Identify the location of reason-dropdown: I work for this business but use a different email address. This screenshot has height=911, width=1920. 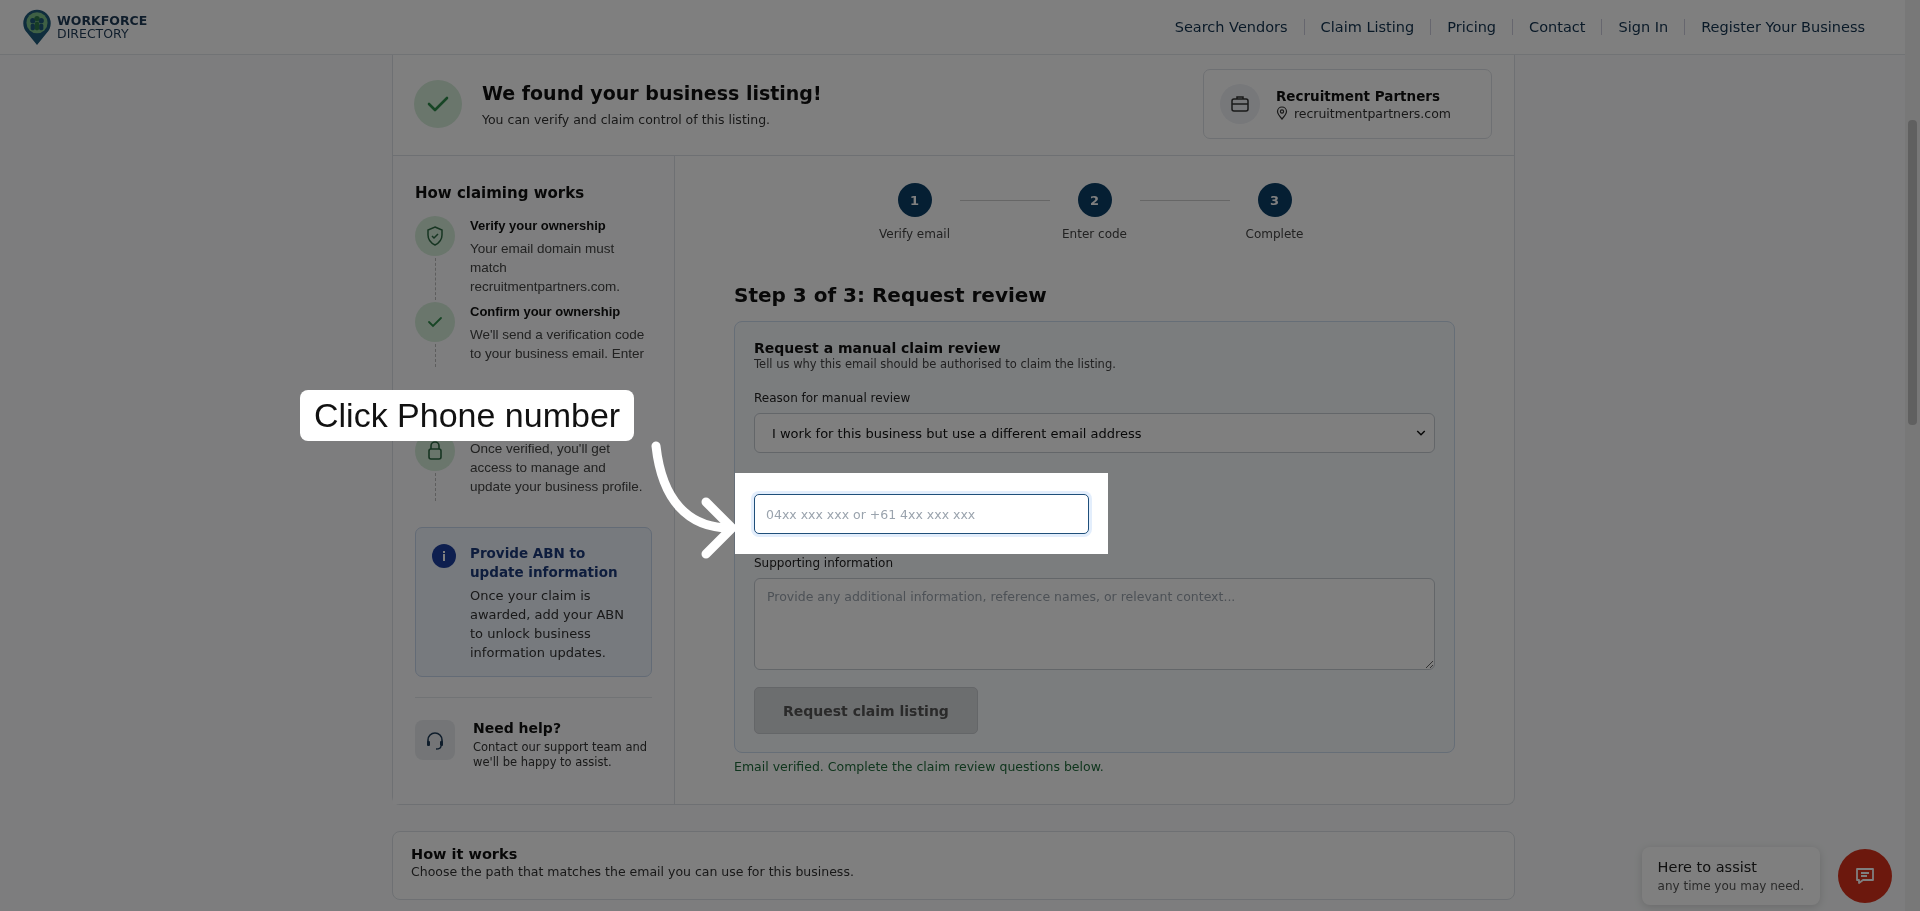
(1094, 433).